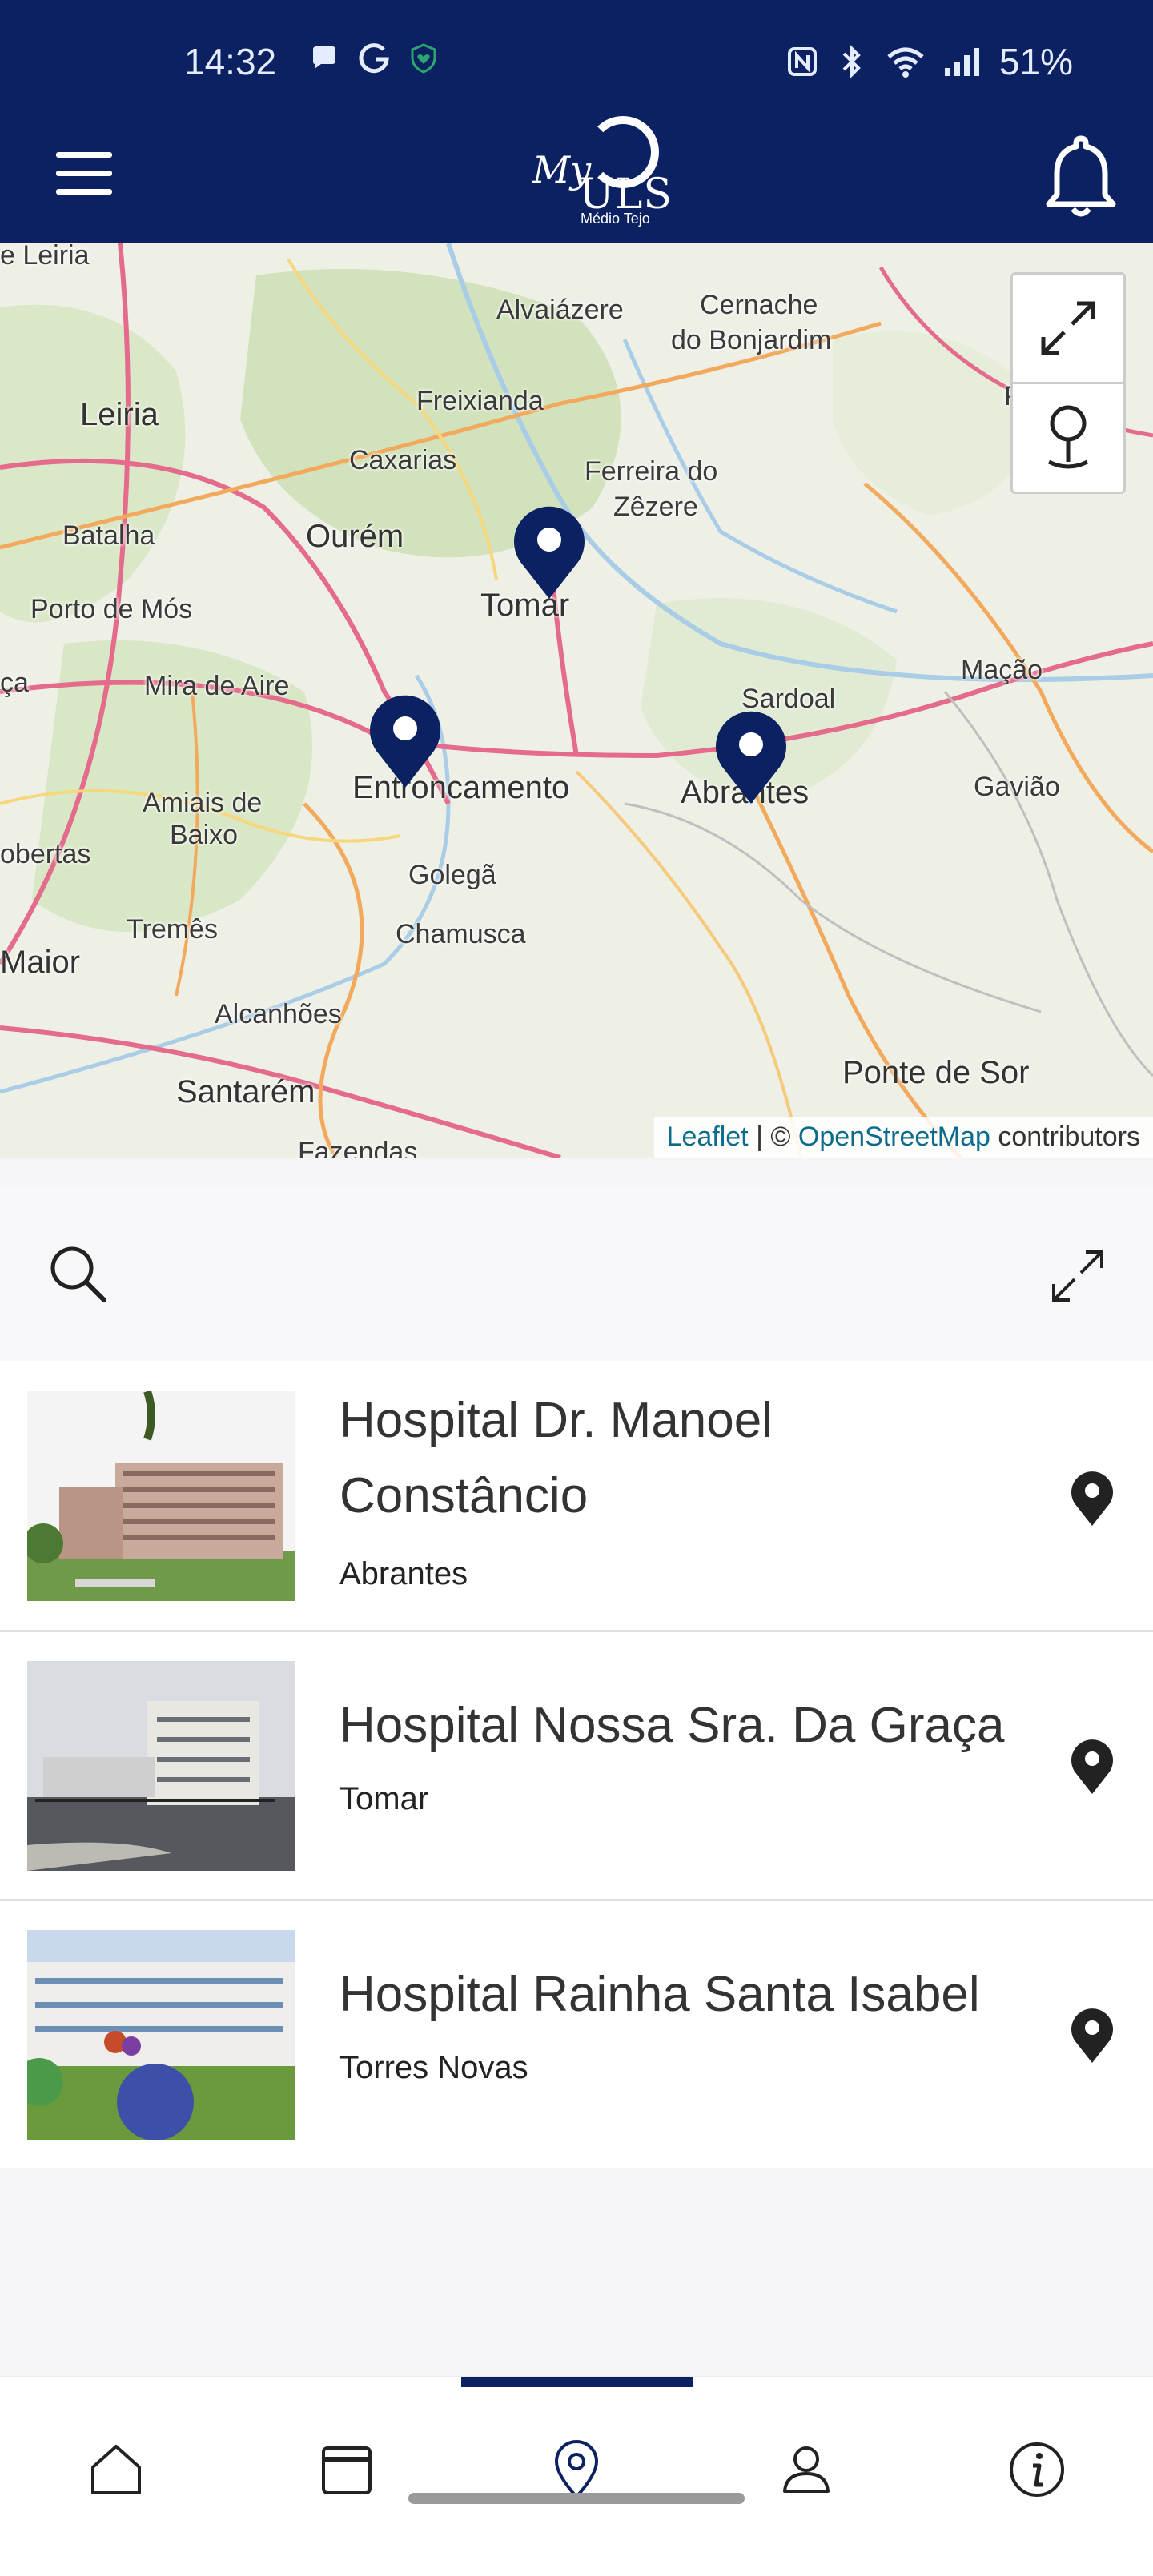 The image size is (1153, 2576). What do you see at coordinates (109, 535) in the screenshot?
I see `map-place-label: Batalha` at bounding box center [109, 535].